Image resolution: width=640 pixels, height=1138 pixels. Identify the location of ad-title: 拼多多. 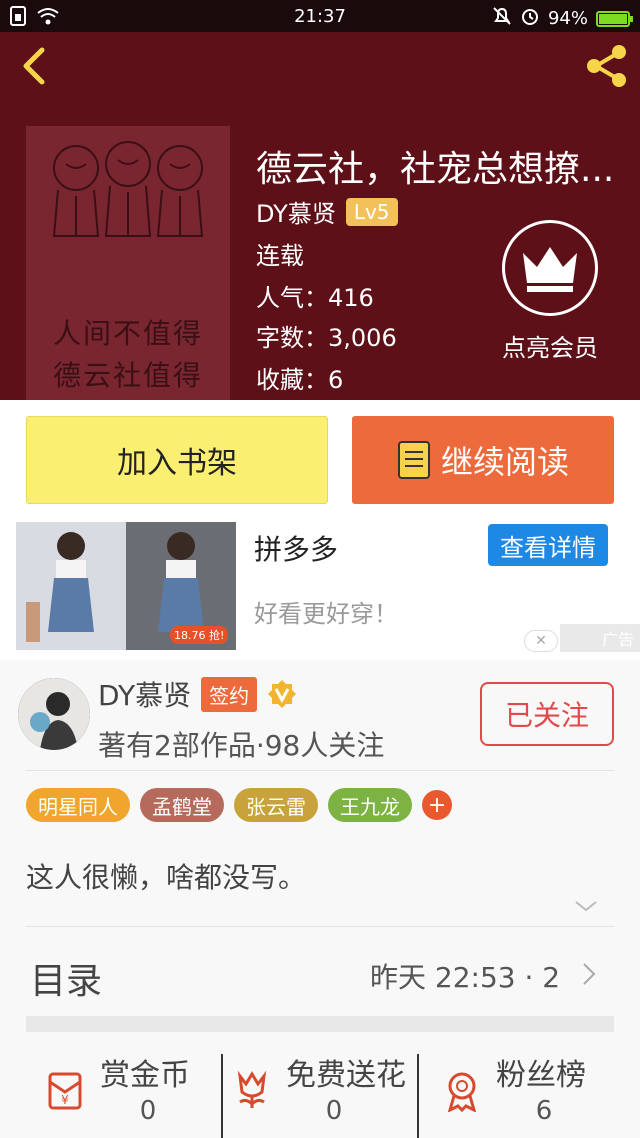
(296, 549).